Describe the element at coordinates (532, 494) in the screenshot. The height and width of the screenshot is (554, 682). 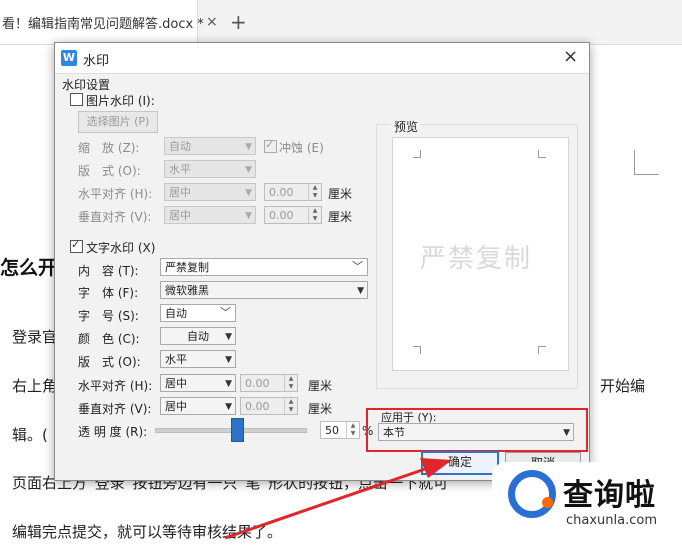
I see `search-logo-icon` at that location.